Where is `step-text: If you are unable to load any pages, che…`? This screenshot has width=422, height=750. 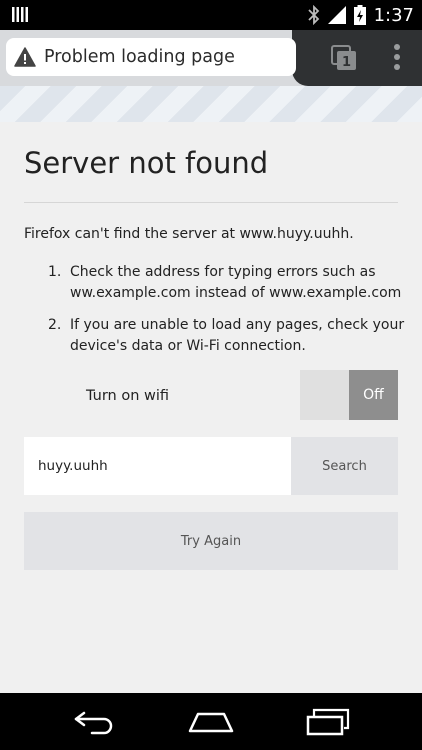
step-text: If you are unable to load any pages, che… is located at coordinates (237, 335).